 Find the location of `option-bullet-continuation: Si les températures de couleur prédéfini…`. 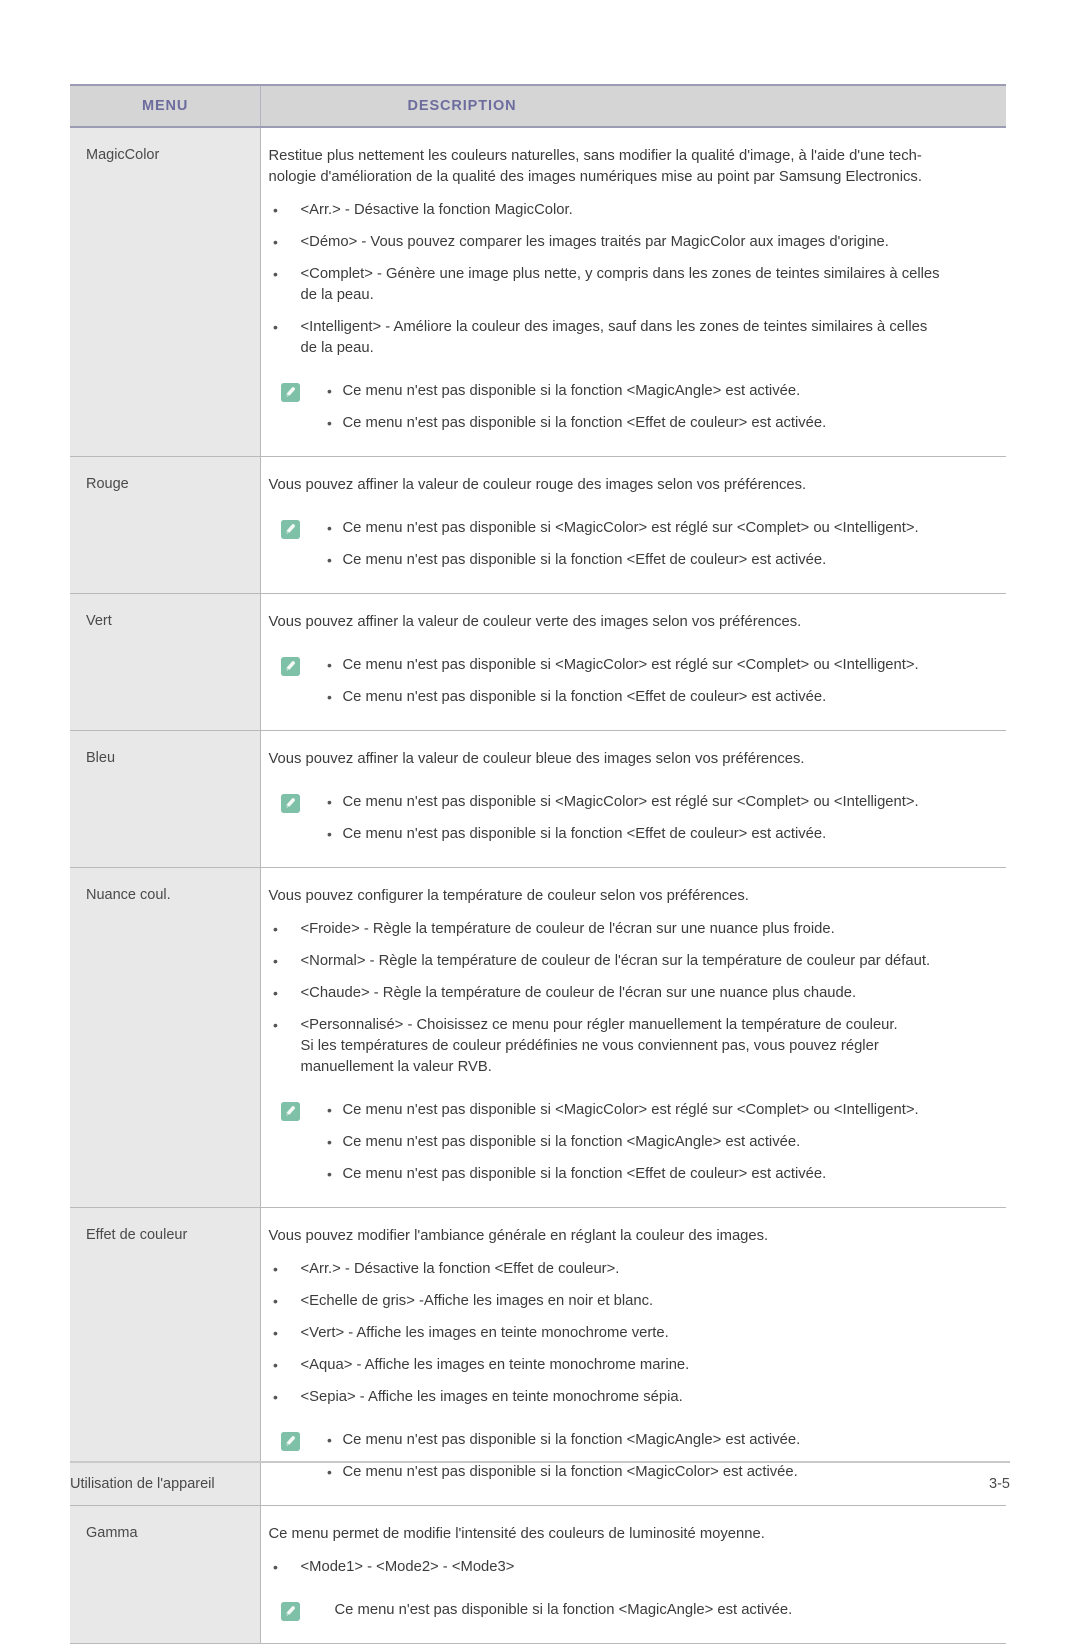

option-bullet-continuation: Si les températures de couleur prédéfini… is located at coordinates (589, 1046).